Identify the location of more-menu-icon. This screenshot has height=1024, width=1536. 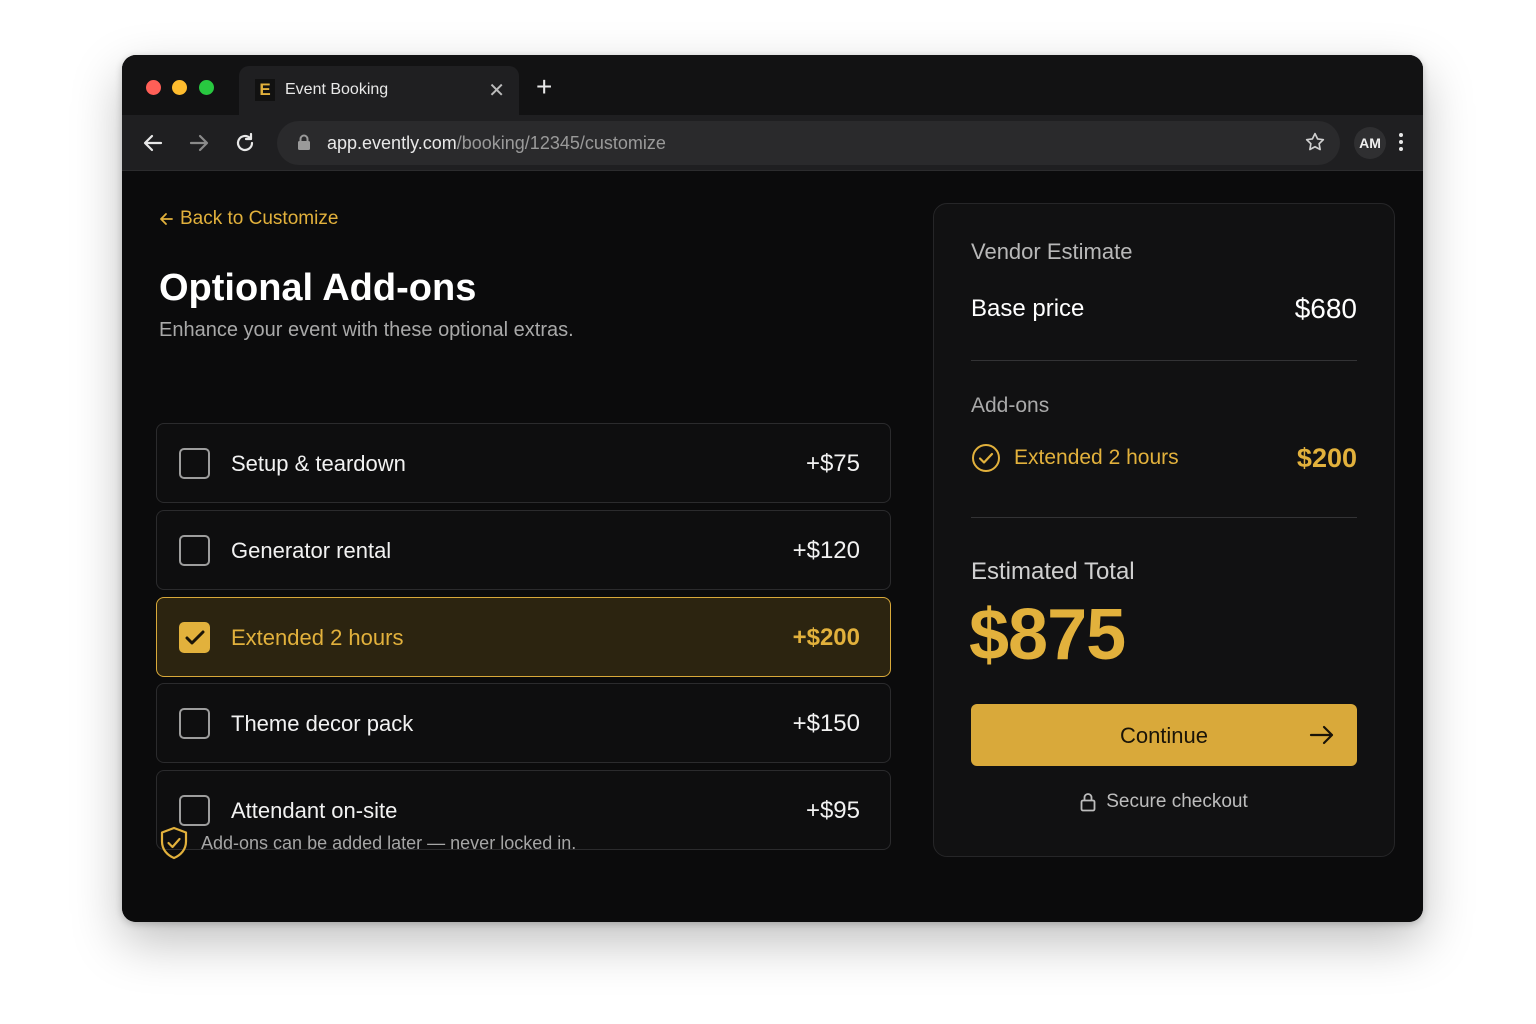
(1401, 143).